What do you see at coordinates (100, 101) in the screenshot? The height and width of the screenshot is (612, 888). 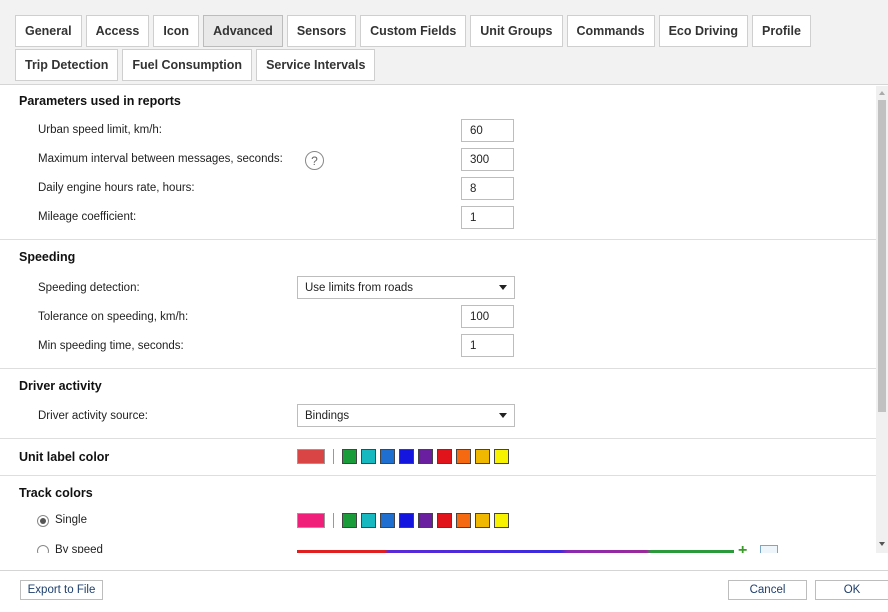 I see `section-title-parameters: Parameters used in reports` at bounding box center [100, 101].